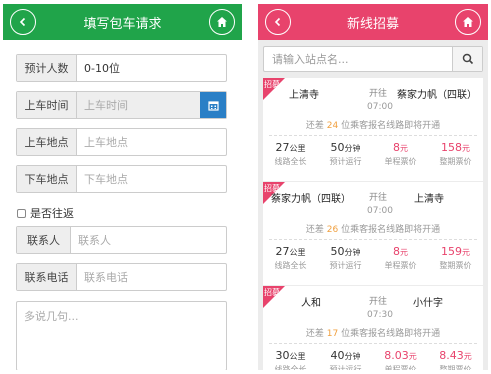  Describe the element at coordinates (47, 142) in the screenshot. I see `pickup-label: 上车地点` at that location.